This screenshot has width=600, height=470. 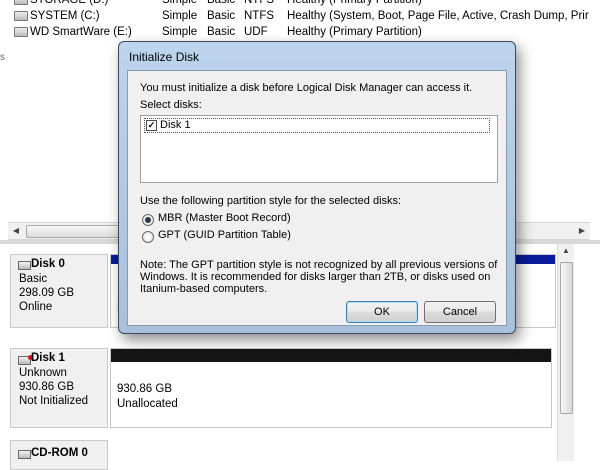 I want to click on select-disks-label: Select disks:, so click(x=171, y=105).